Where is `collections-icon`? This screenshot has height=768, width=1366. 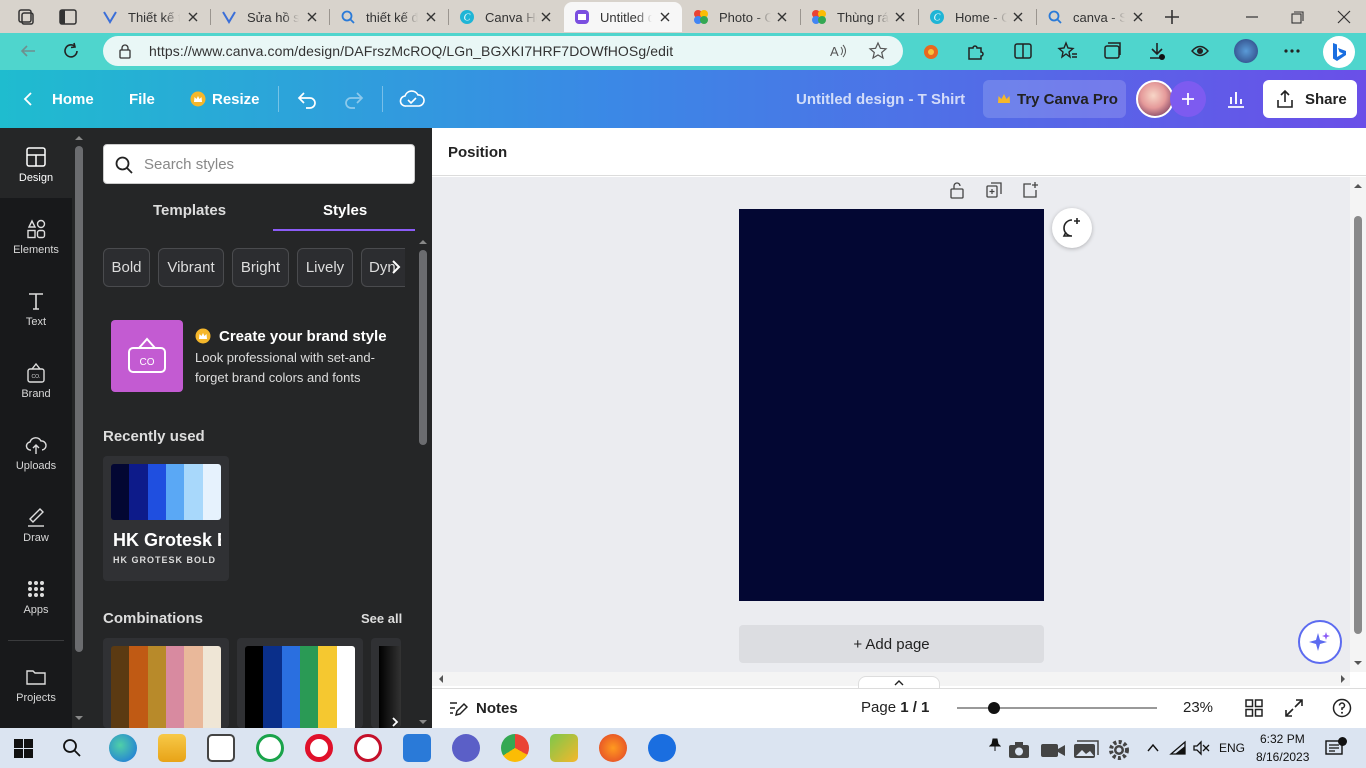
collections-icon is located at coordinates (1112, 51).